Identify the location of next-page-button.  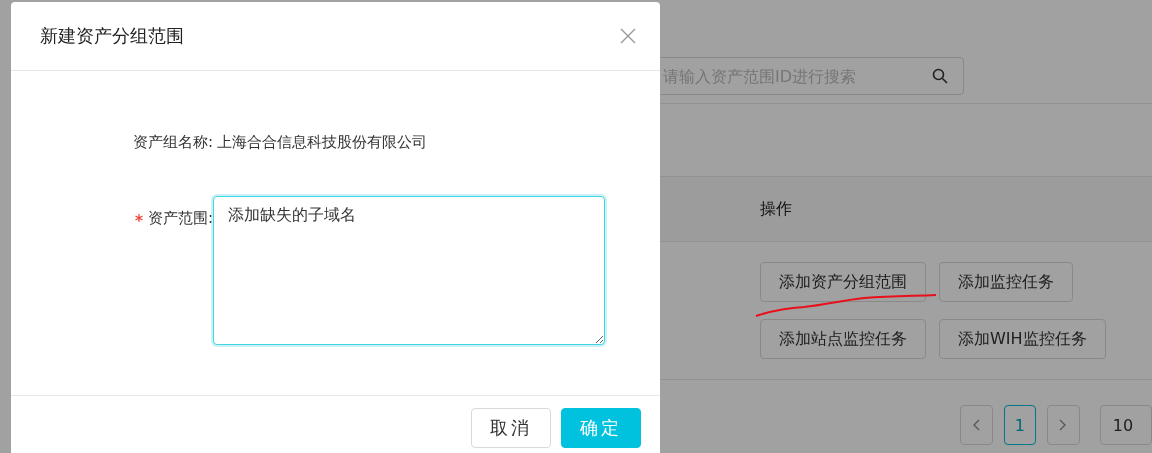
(1063, 425).